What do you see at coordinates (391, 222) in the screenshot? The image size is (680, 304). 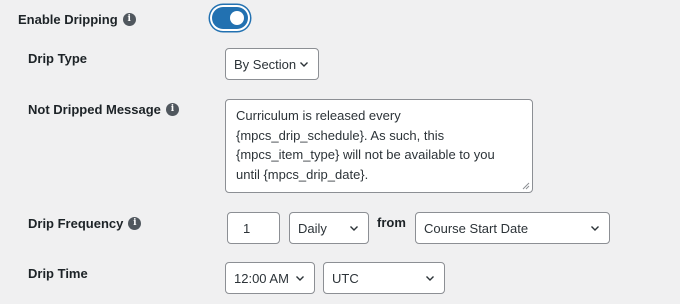 I see `from-label: from` at bounding box center [391, 222].